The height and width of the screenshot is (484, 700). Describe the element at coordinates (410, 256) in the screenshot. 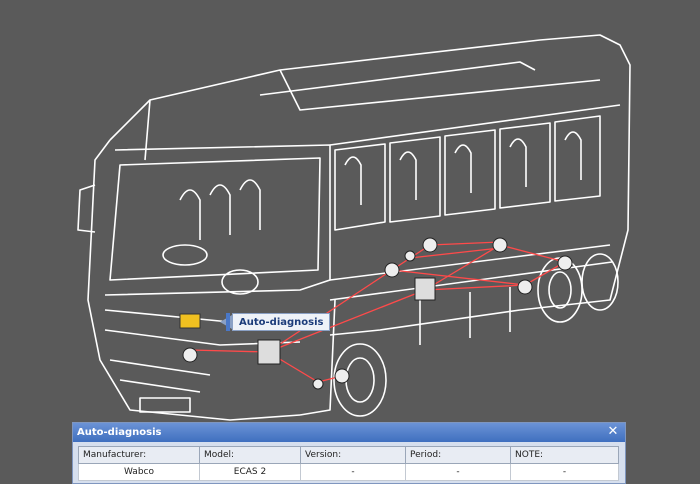

I see `height-sensor-rear` at that location.